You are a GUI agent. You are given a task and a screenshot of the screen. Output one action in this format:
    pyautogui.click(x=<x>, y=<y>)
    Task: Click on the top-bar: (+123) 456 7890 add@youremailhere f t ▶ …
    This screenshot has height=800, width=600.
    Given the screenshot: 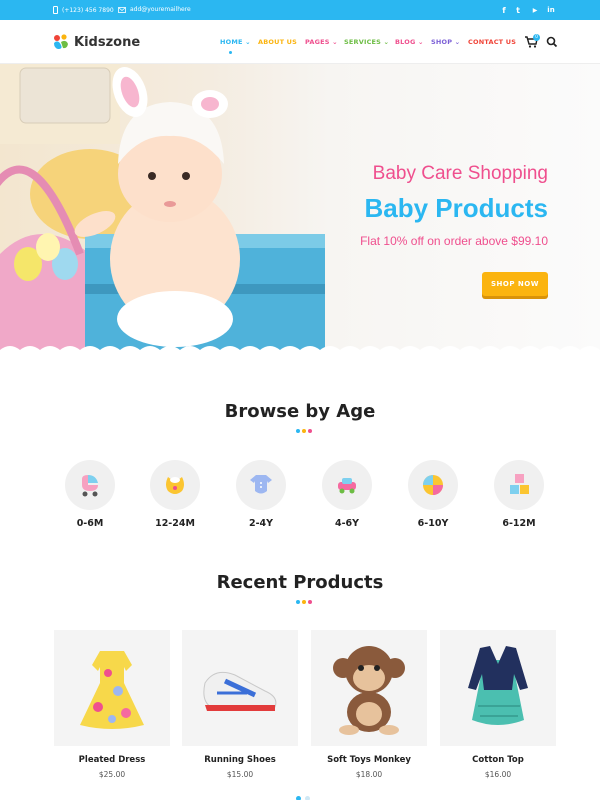 What is the action you would take?
    pyautogui.click(x=300, y=10)
    